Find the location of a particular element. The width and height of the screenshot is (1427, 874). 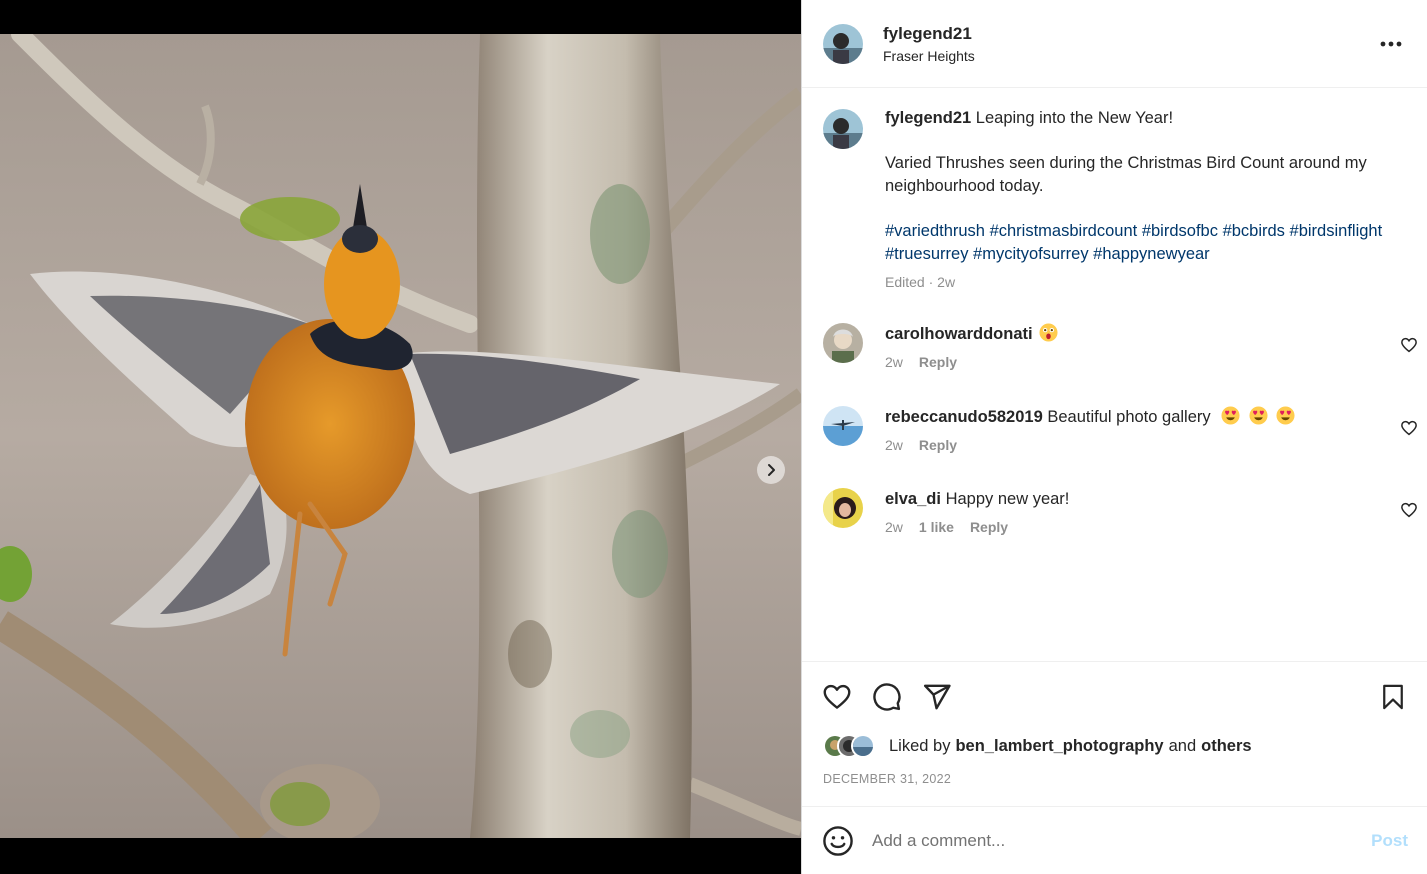

comment-input is located at coordinates (1112, 841).